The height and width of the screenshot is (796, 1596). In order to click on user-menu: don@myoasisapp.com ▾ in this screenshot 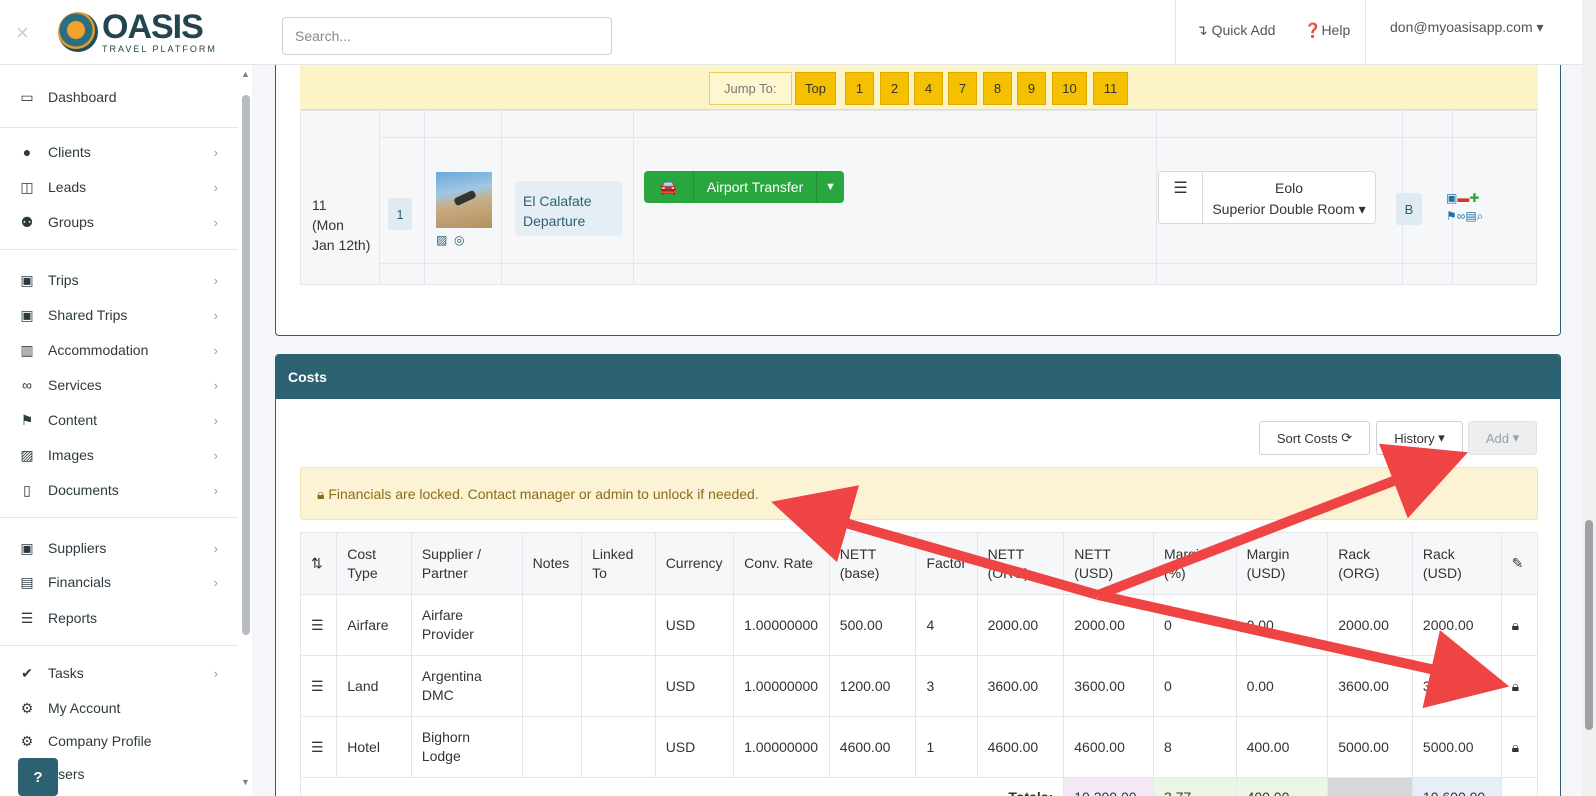, I will do `click(1467, 27)`.